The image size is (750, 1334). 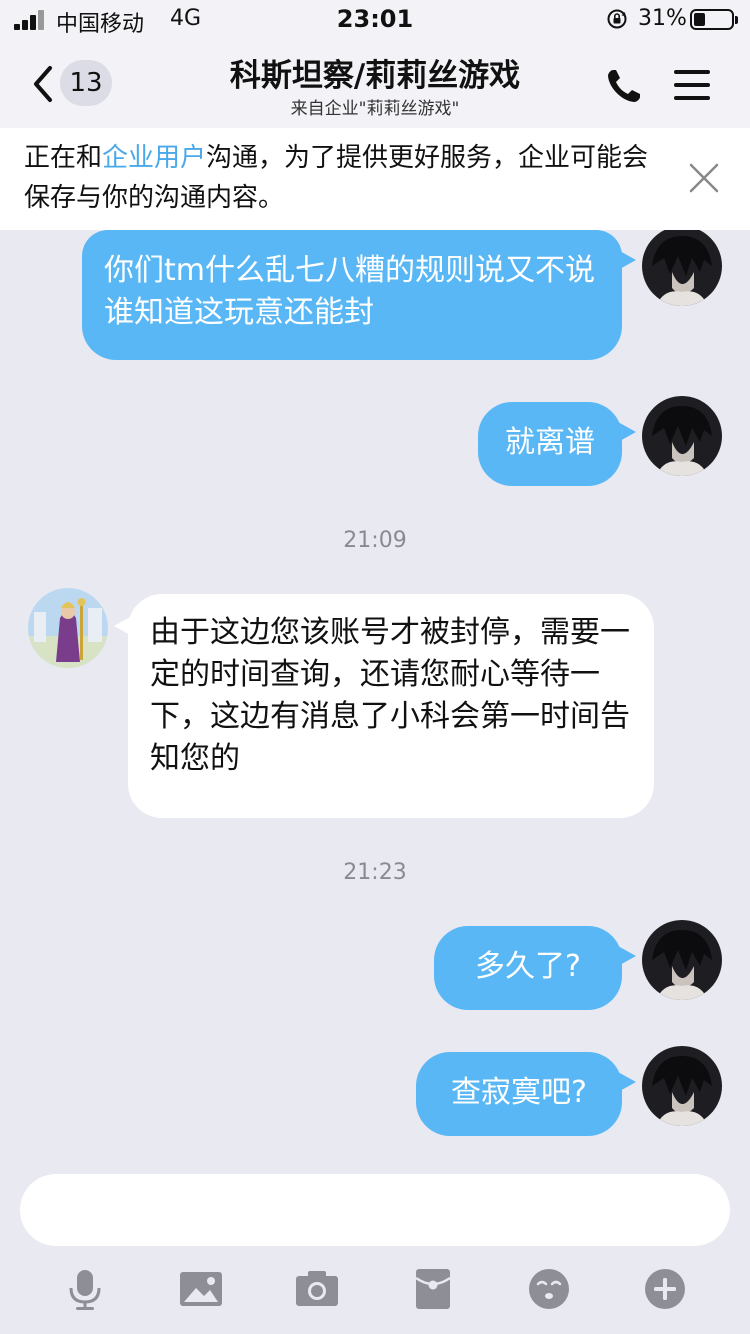 I want to click on outgoing-message: 你们tm什么乱七八糟的规则说又不说谁知道这玩意还能封, so click(x=352, y=295).